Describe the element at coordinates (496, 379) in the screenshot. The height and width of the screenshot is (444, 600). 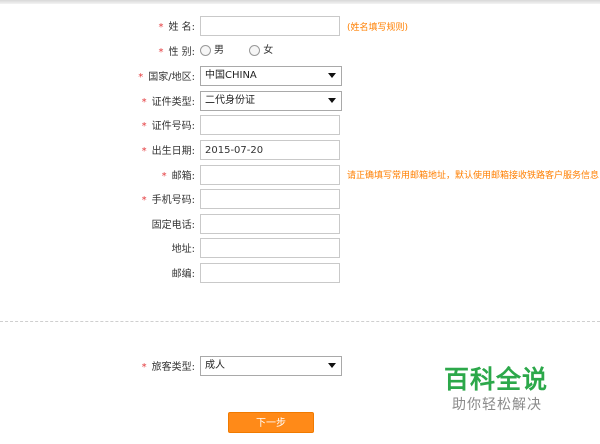
I see `watermark-logo-text: 百科全说` at that location.